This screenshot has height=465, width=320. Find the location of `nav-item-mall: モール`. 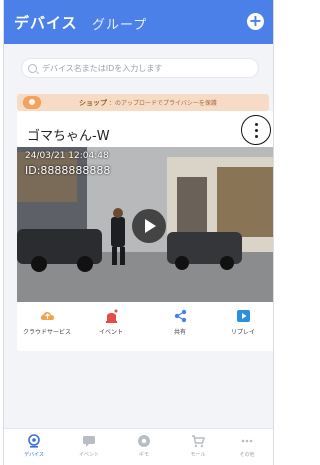

nav-item-mall: モール is located at coordinates (198, 446).